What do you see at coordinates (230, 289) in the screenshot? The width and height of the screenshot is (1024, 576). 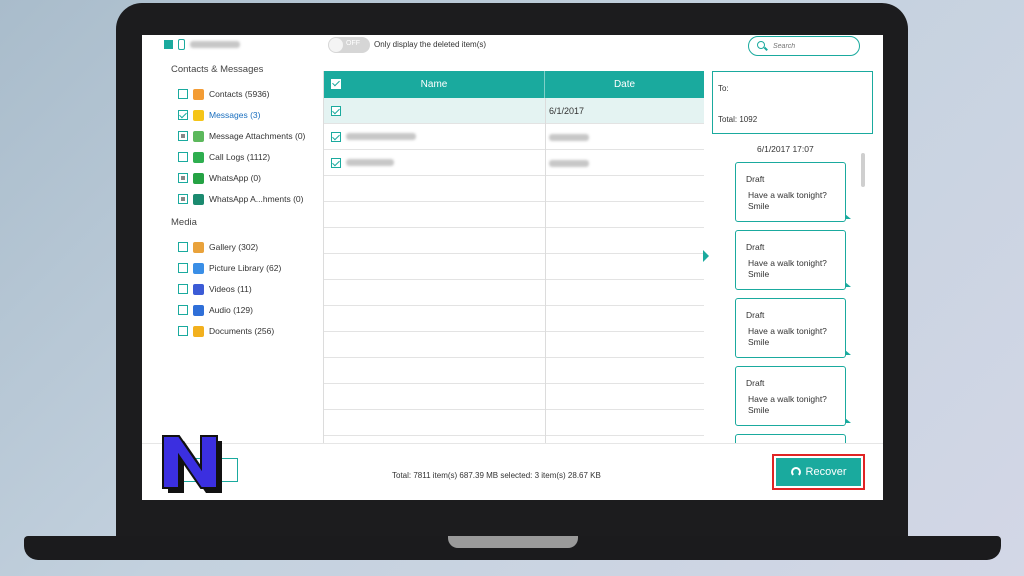 I see `sidebar-item-label: Videos (11)` at bounding box center [230, 289].